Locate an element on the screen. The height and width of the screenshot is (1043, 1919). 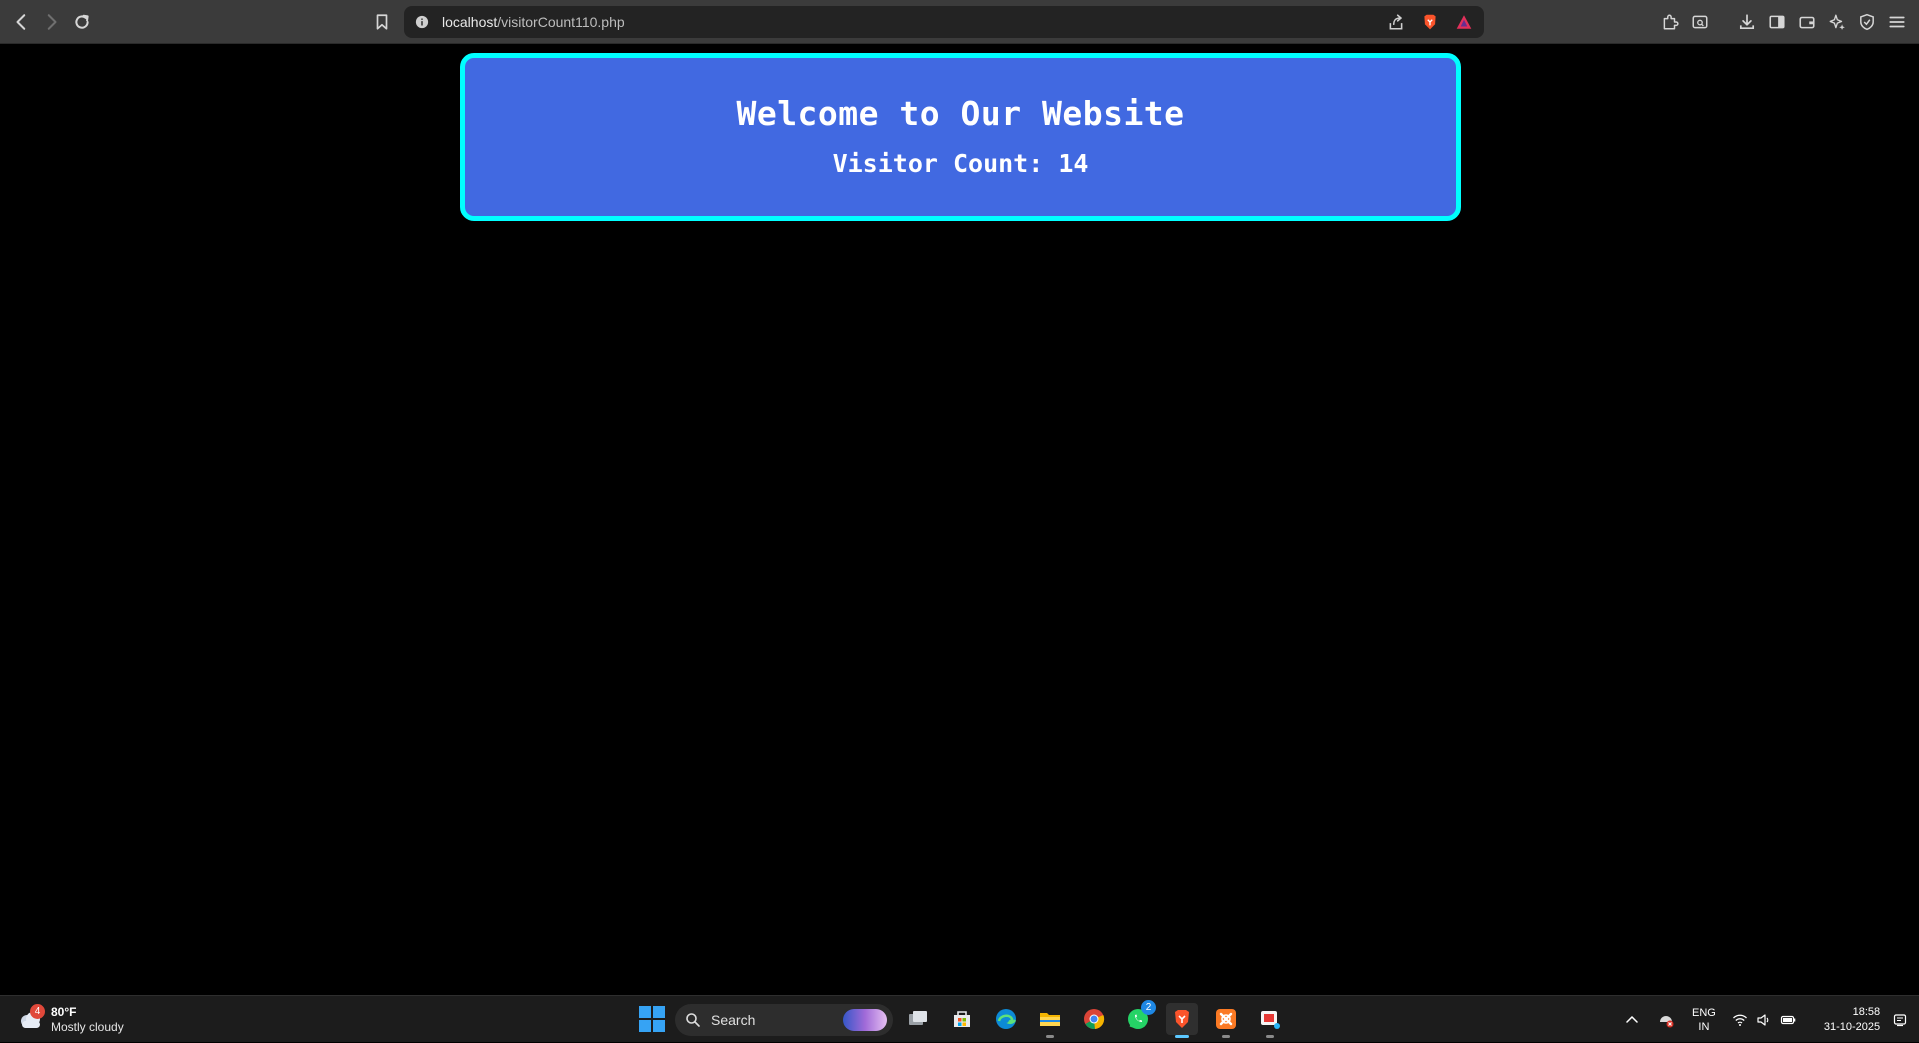
reload-icon is located at coordinates (82, 22).